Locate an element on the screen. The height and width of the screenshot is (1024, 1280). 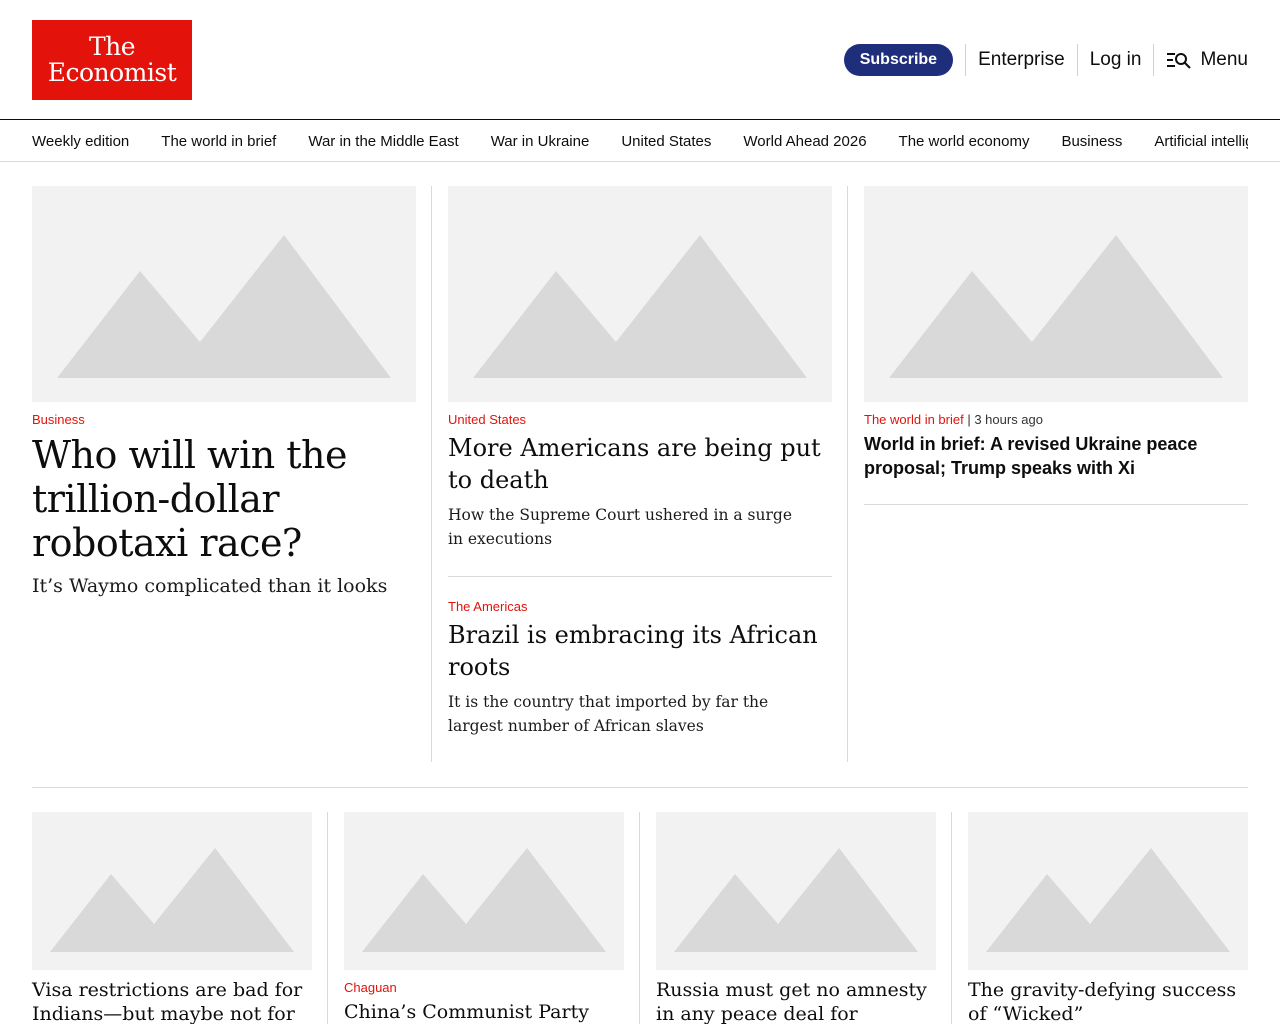
menu-button: Menu is located at coordinates (1207, 60).